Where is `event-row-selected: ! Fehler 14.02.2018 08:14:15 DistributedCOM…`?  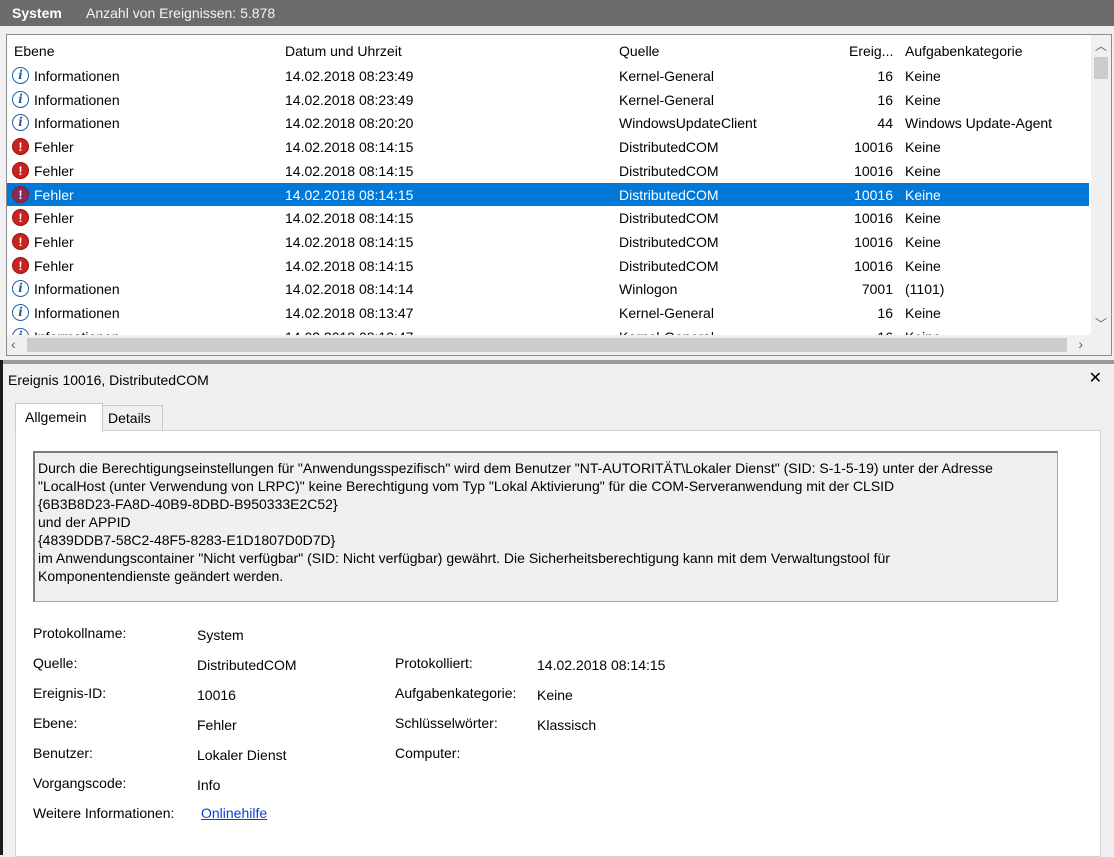 event-row-selected: ! Fehler 14.02.2018 08:14:15 DistributedCOM… is located at coordinates (548, 194).